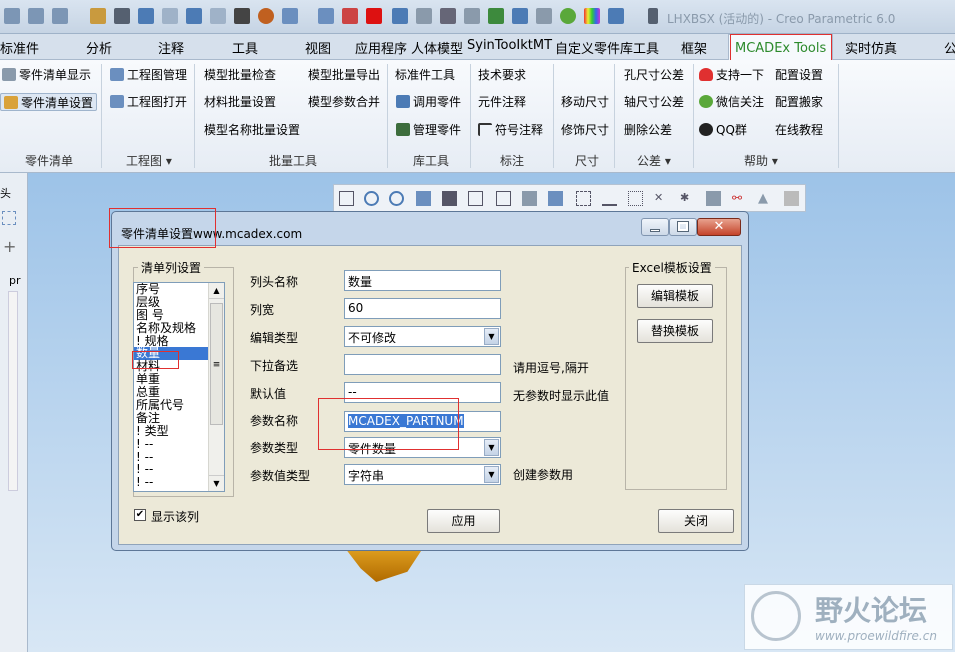 Image resolution: width=955 pixels, height=652 pixels. I want to click on move-dimension-button: 移动尺寸, so click(585, 102).